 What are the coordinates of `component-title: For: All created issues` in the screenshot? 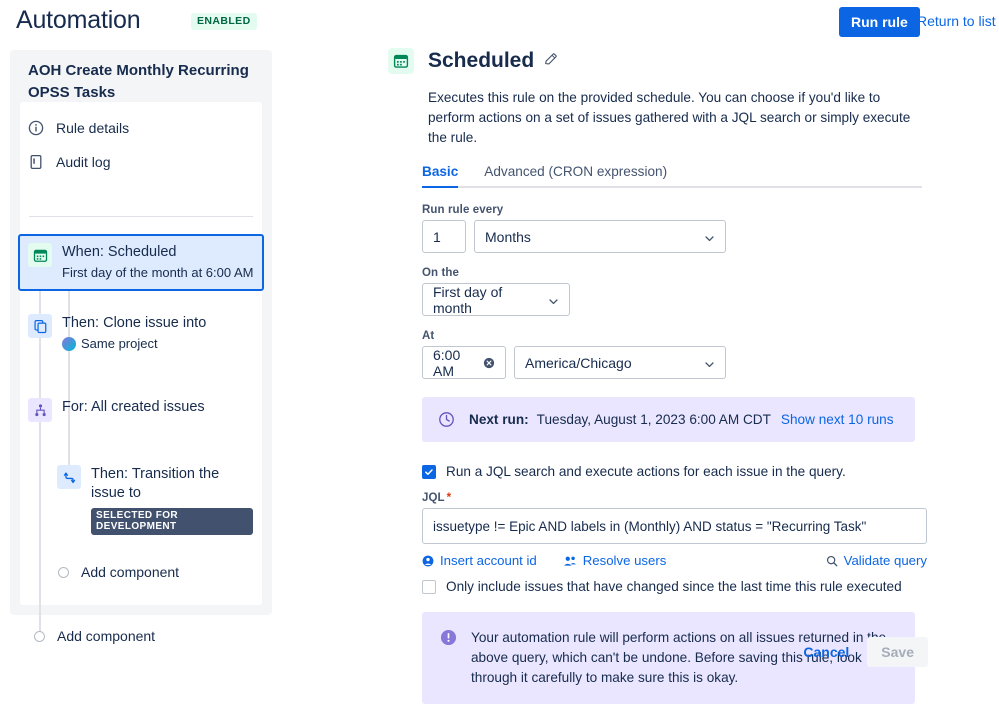 It's located at (133, 407).